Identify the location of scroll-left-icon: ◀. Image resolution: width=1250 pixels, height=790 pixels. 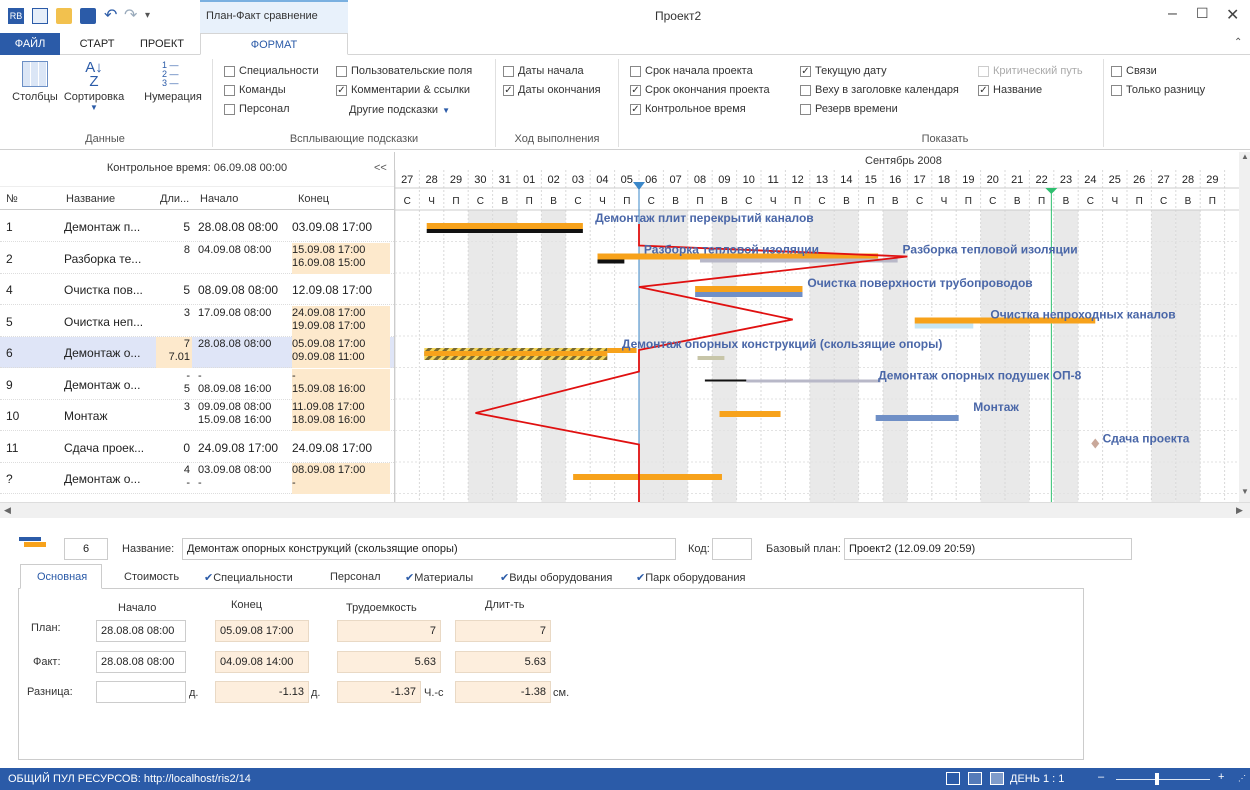
(7, 510).